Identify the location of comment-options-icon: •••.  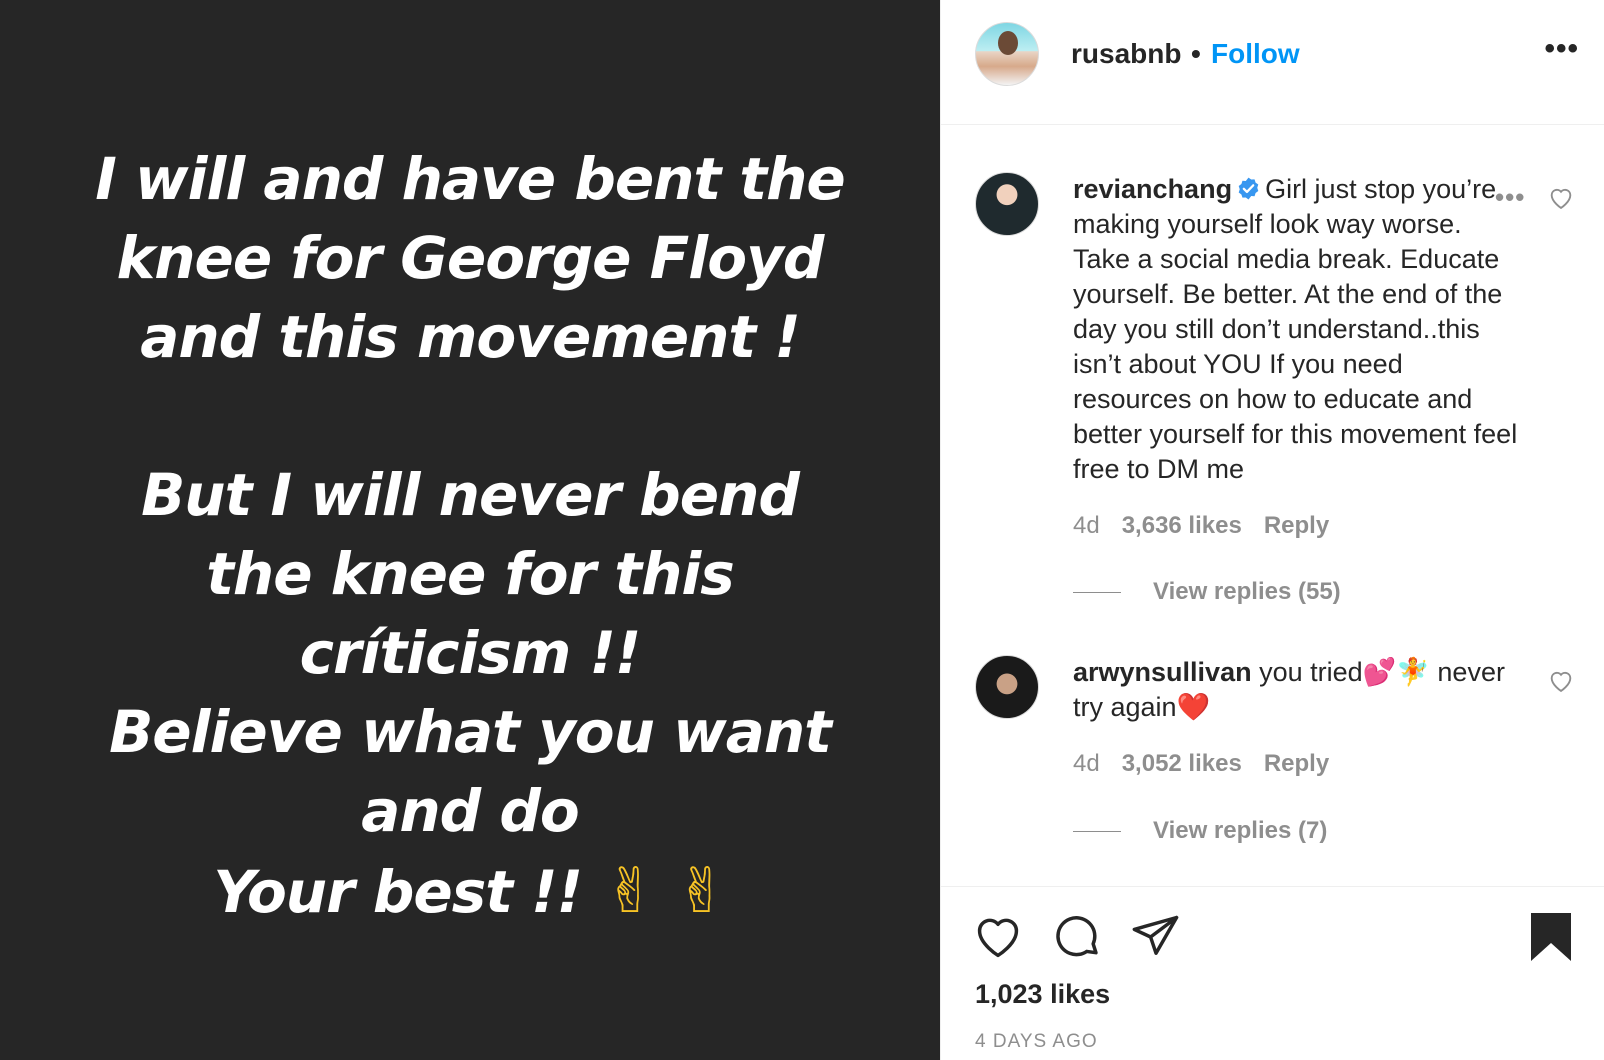
(1510, 197).